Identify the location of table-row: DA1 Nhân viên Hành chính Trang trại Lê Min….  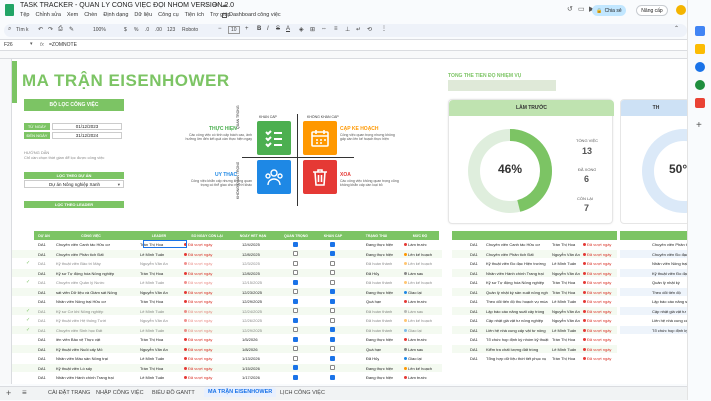
(227, 377).